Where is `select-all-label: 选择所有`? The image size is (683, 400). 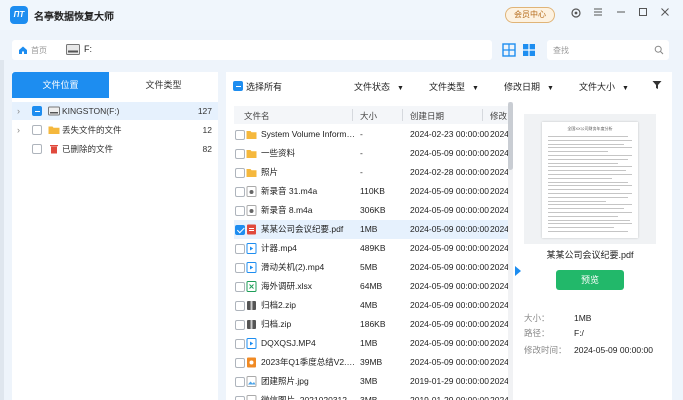
select-all-label: 选择所有 is located at coordinates (264, 86).